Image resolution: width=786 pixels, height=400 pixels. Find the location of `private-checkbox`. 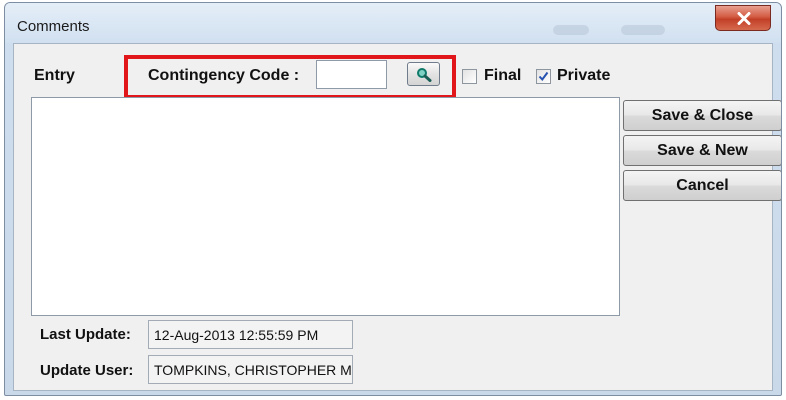

private-checkbox is located at coordinates (543, 76).